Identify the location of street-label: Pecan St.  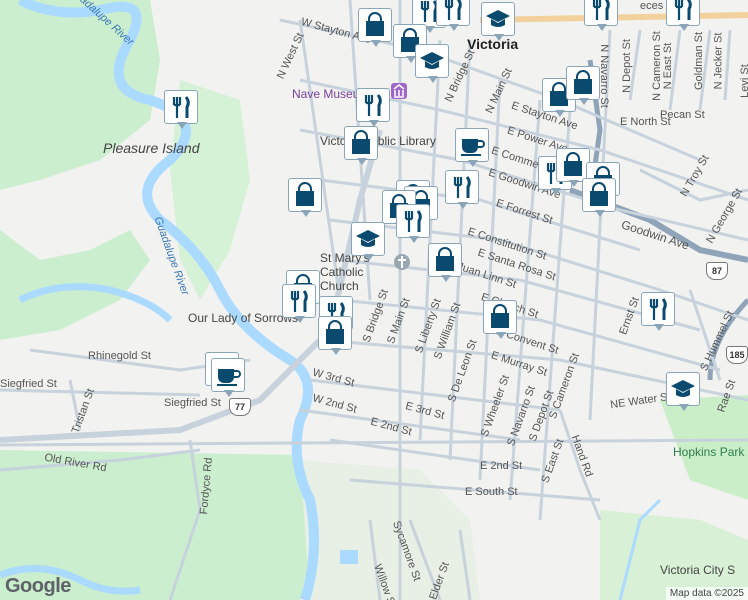
(682, 115).